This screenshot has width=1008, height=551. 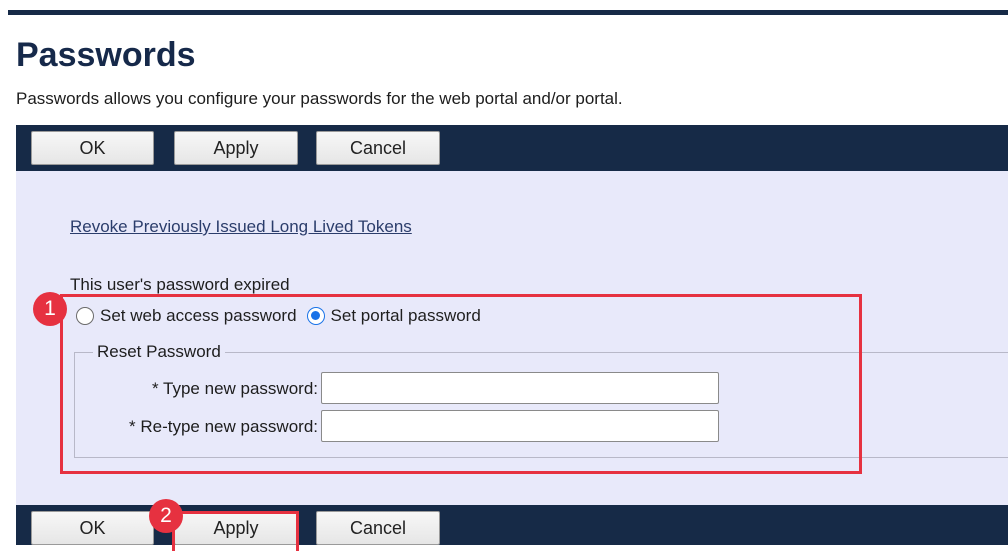 What do you see at coordinates (235, 388) in the screenshot?
I see `new-password-label: * Type new password:` at bounding box center [235, 388].